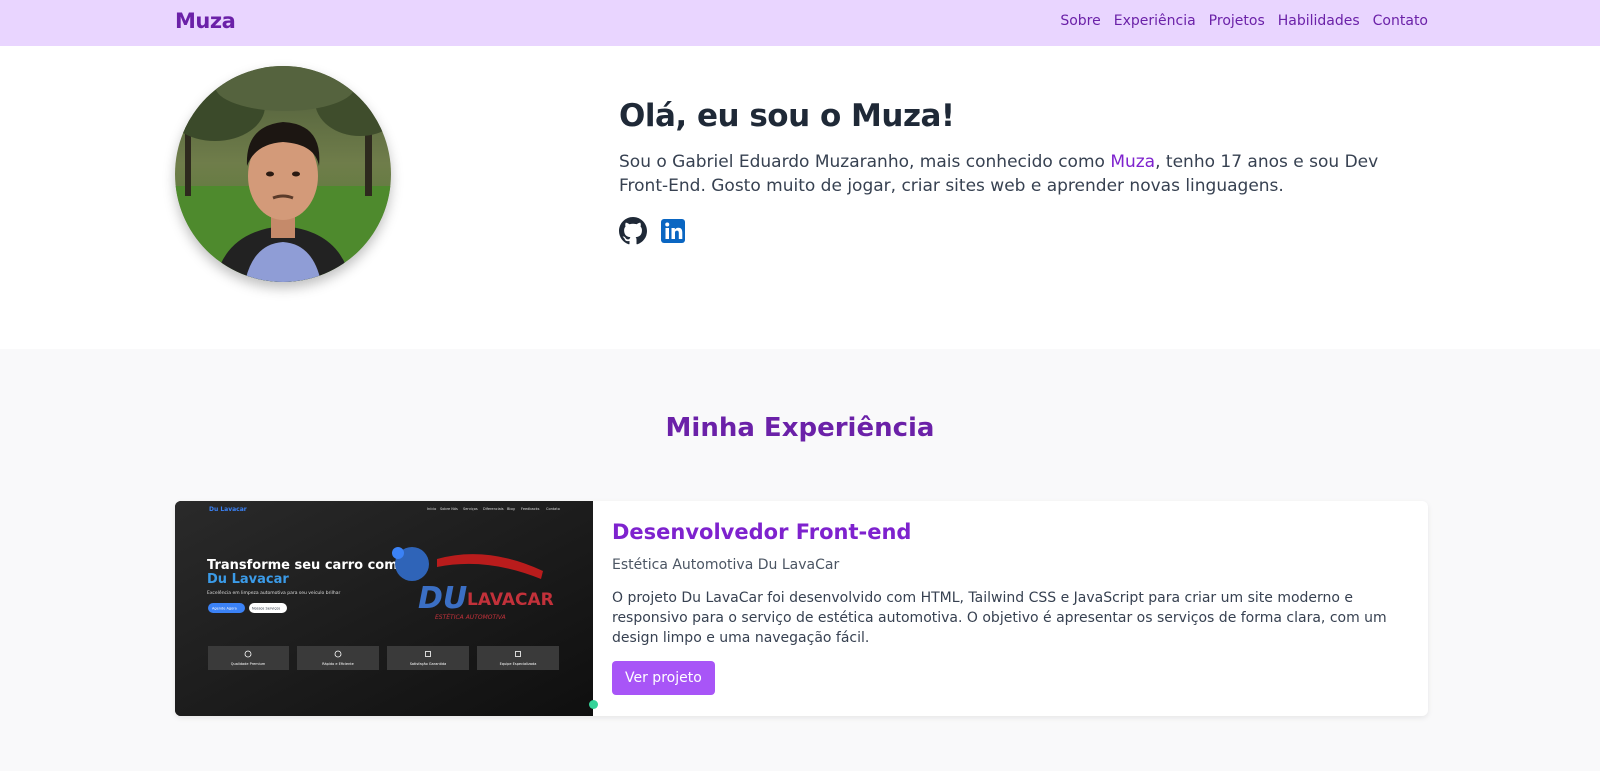 Image resolution: width=1600 pixels, height=771 pixels. What do you see at coordinates (493, 509) in the screenshot?
I see `mini-nav-link: Diferenciais` at bounding box center [493, 509].